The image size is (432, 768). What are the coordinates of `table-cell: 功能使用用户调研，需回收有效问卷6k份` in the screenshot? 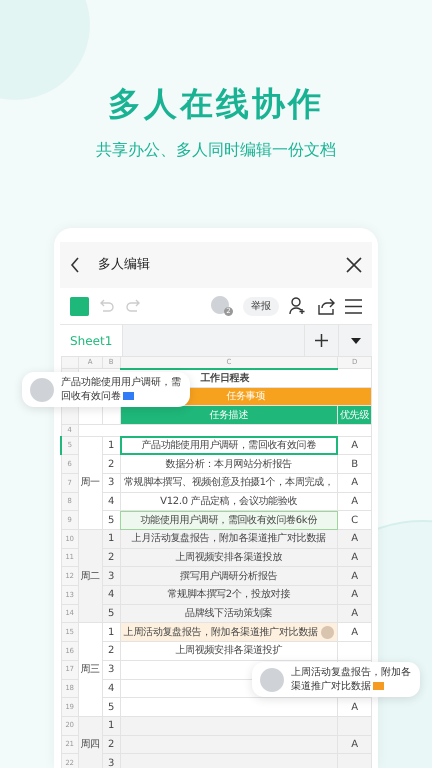 It's located at (229, 520).